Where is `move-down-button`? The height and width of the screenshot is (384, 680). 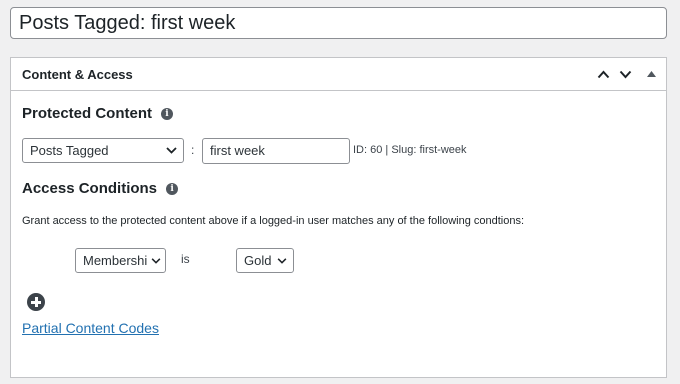 move-down-button is located at coordinates (625, 74).